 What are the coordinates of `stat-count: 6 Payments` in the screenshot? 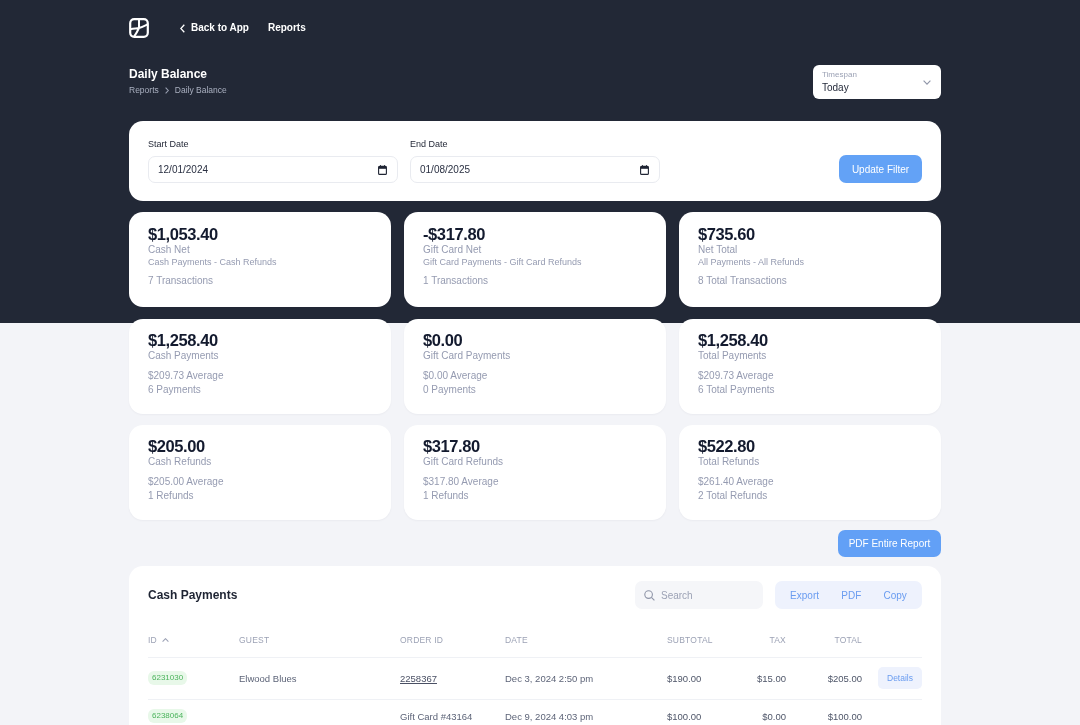 It's located at (175, 390).